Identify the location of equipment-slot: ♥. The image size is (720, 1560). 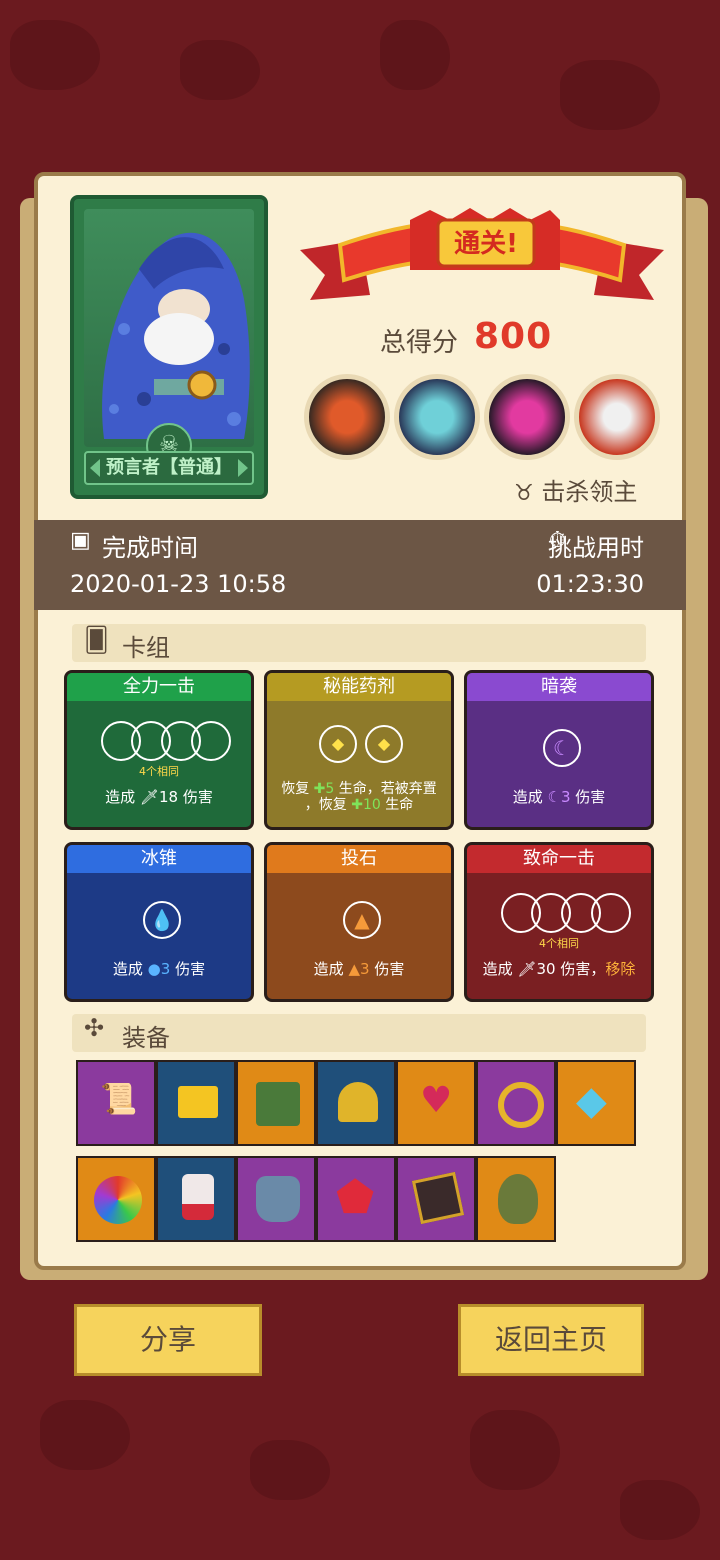
(436, 1103).